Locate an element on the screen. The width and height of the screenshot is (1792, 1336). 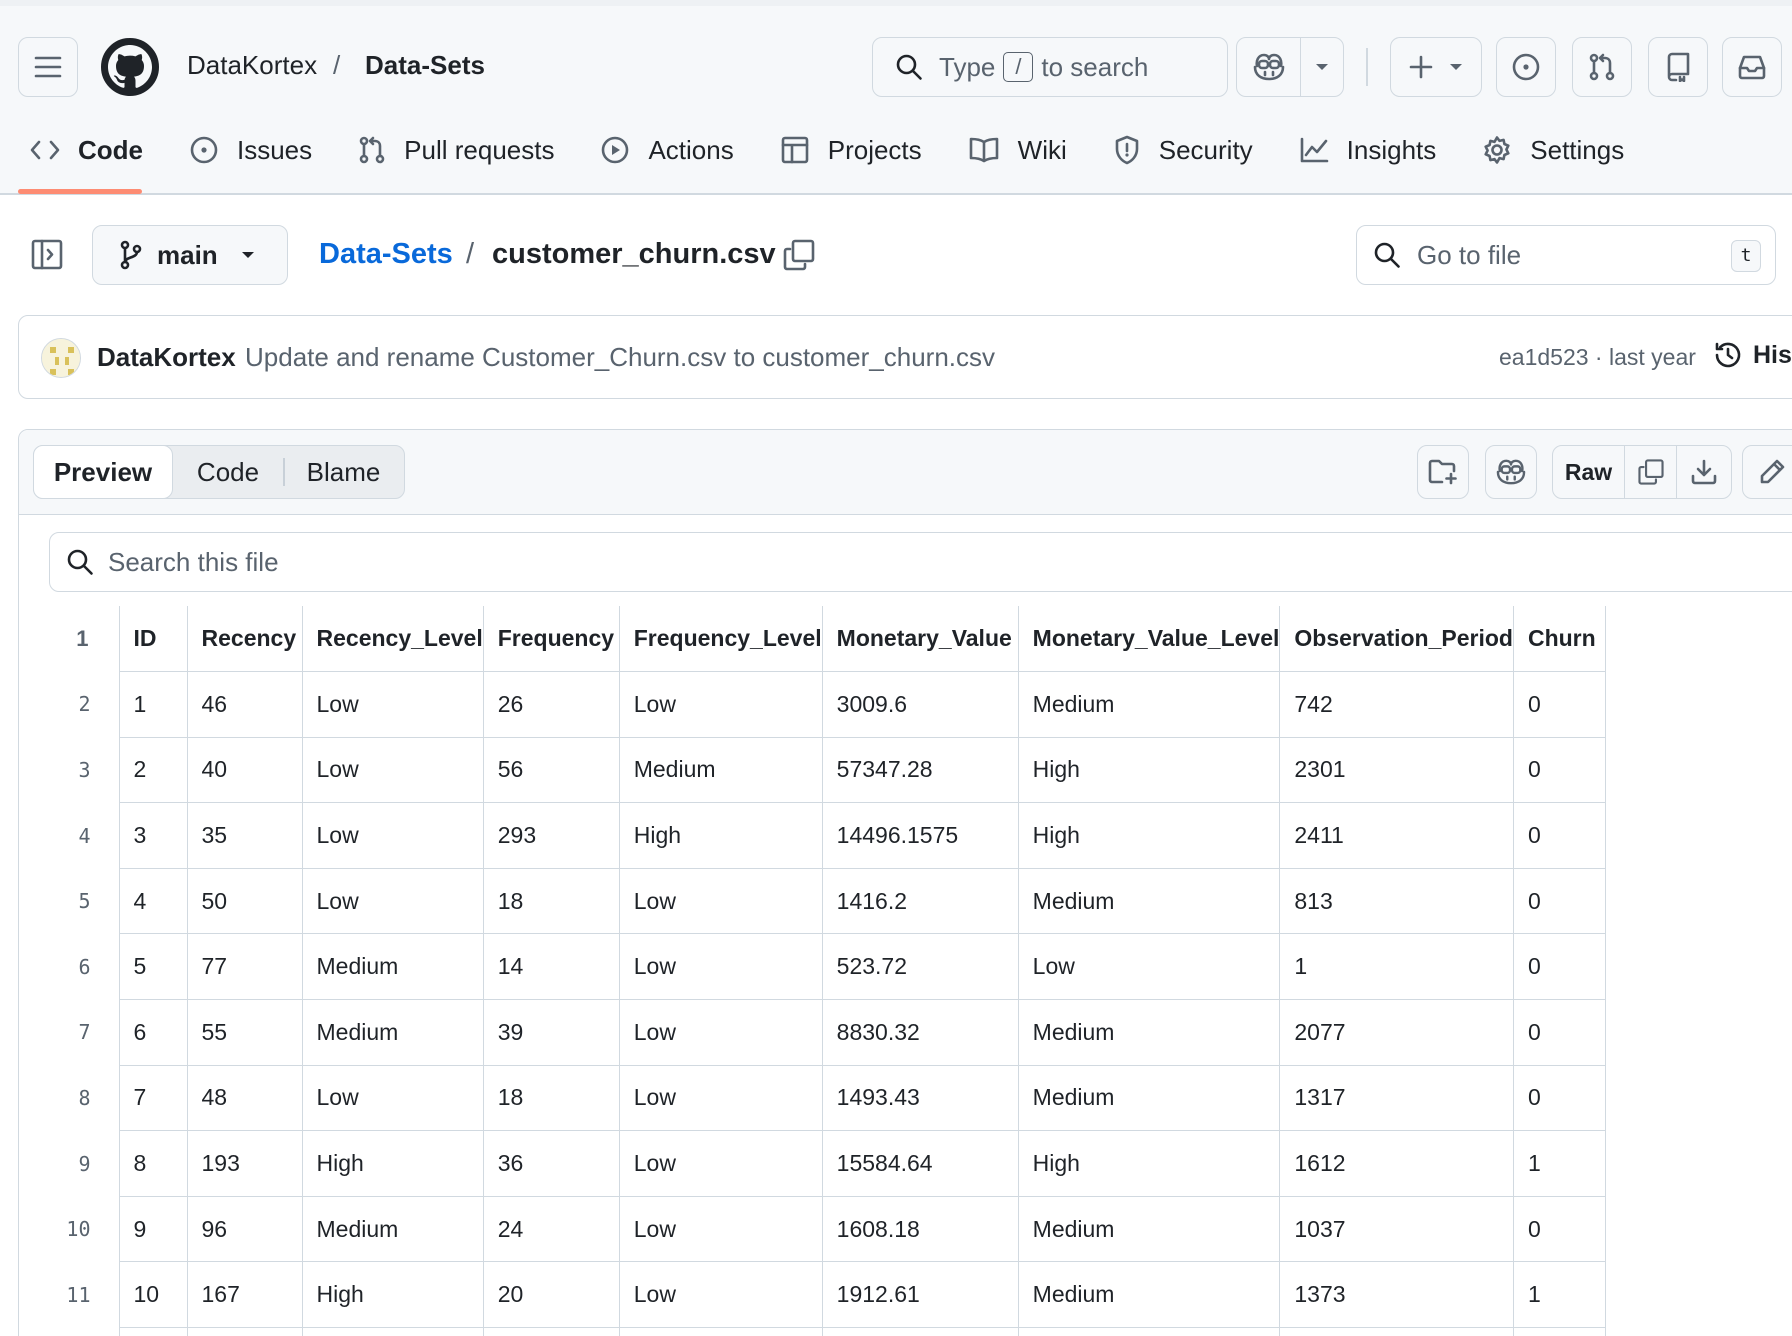
table-row: 9 8 193 High 36 Low 15584.64 High 1612 1 is located at coordinates (812, 1163).